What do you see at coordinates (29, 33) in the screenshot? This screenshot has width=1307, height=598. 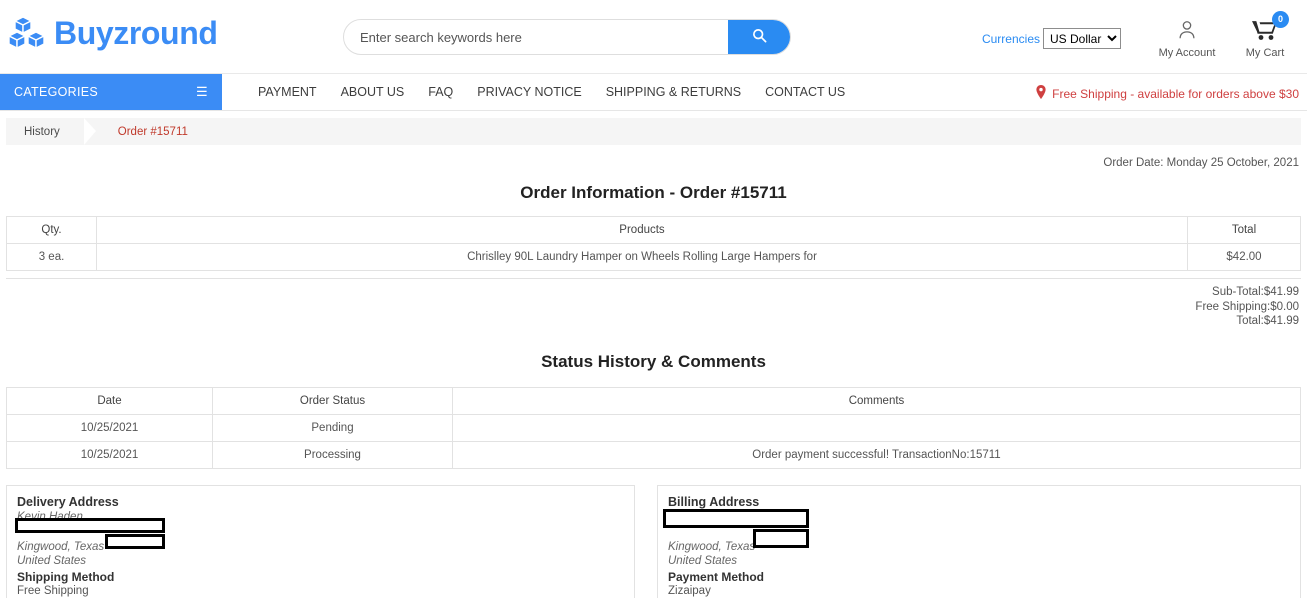 I see `boxes-icon` at bounding box center [29, 33].